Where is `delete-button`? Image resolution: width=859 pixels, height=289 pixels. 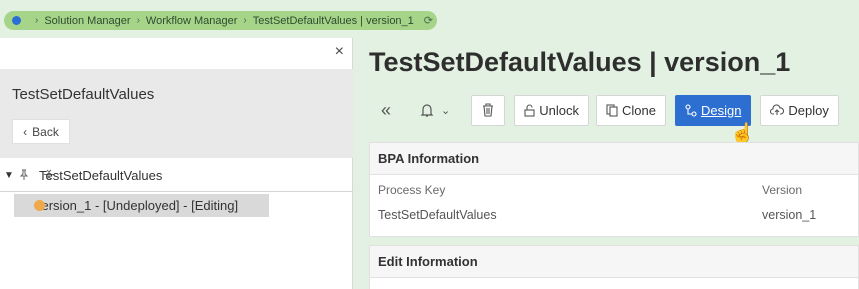 delete-button is located at coordinates (488, 110).